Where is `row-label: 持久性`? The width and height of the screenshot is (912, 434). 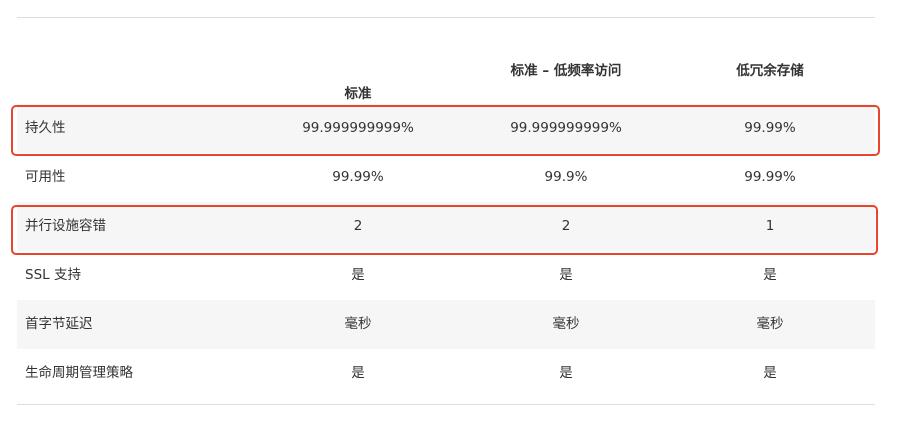
row-label: 持久性 is located at coordinates (45, 128).